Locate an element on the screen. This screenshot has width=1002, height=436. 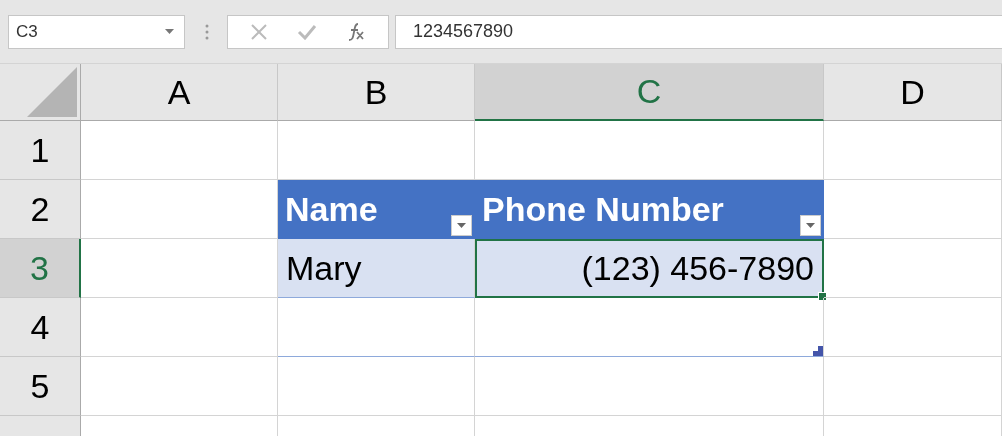
row-header: 3 is located at coordinates (40, 268).